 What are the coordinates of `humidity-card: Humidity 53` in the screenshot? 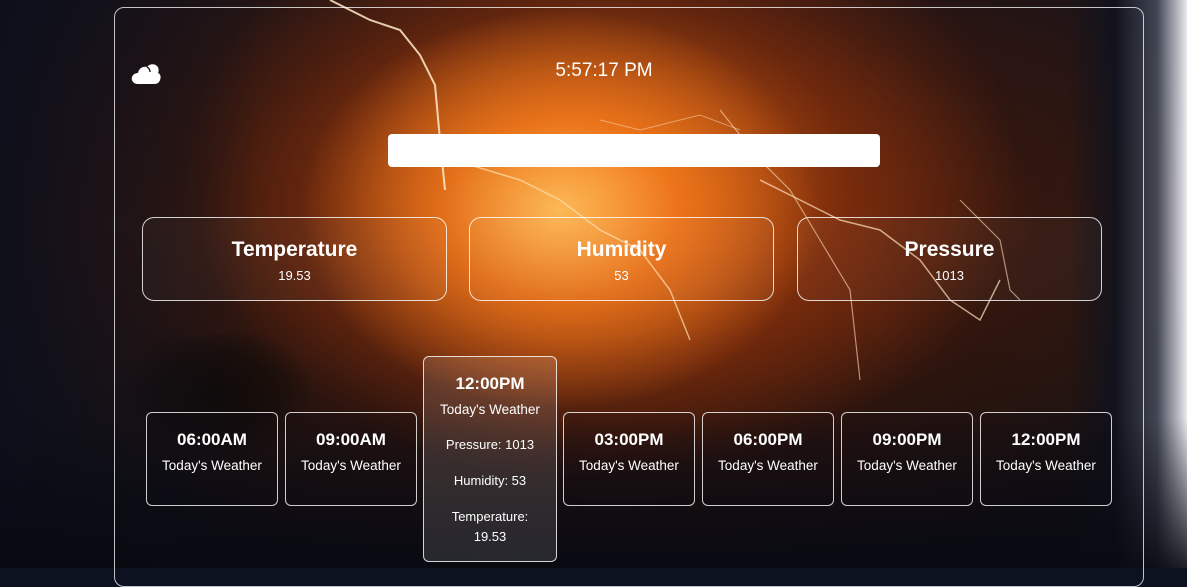 It's located at (621, 259).